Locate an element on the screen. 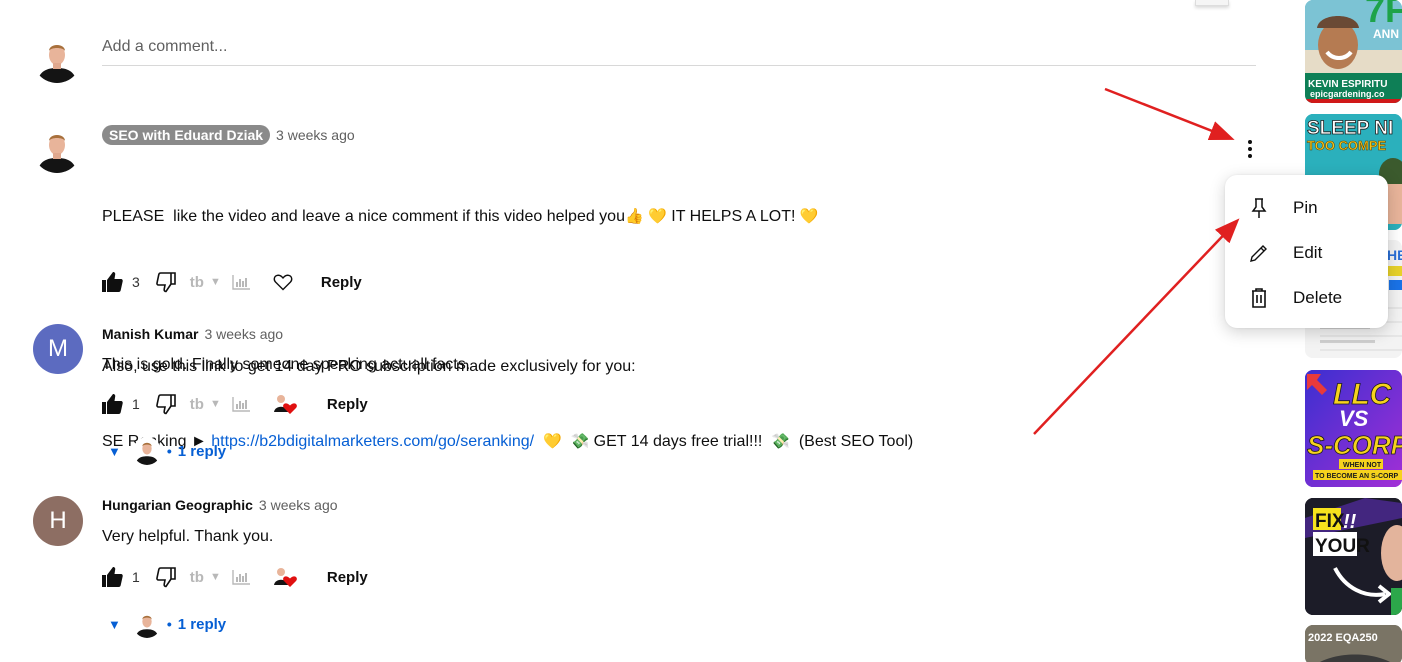  thumb-title: HE is located at coordinates (1394, 255).